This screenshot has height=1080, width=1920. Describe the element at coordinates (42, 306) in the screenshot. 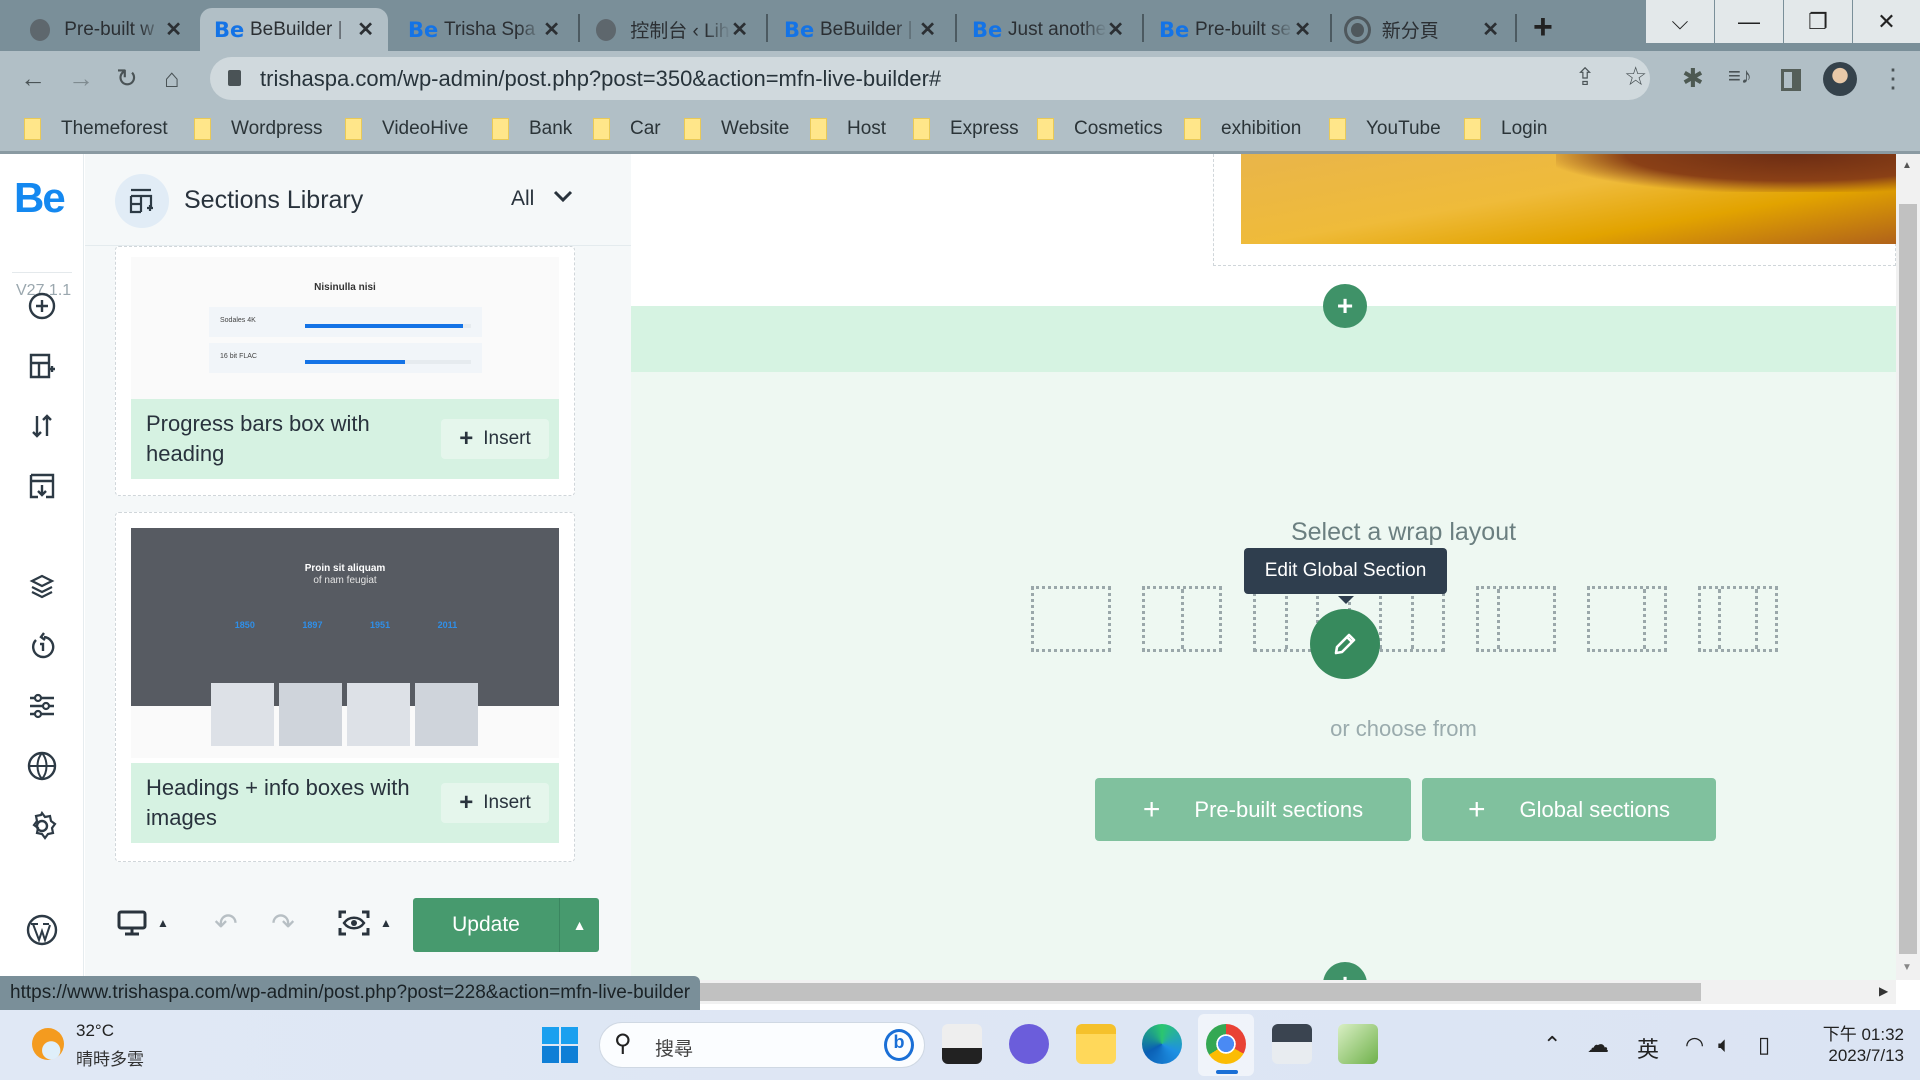

I see `add-element-icon` at that location.